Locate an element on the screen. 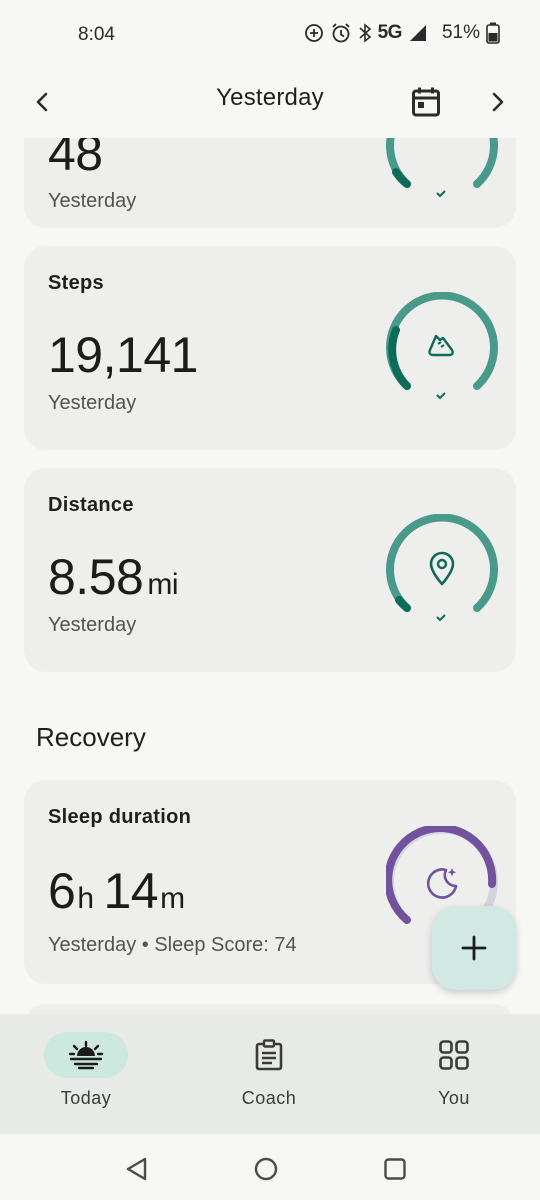 The width and height of the screenshot is (540, 1200). home-circle-icon is located at coordinates (266, 1169).